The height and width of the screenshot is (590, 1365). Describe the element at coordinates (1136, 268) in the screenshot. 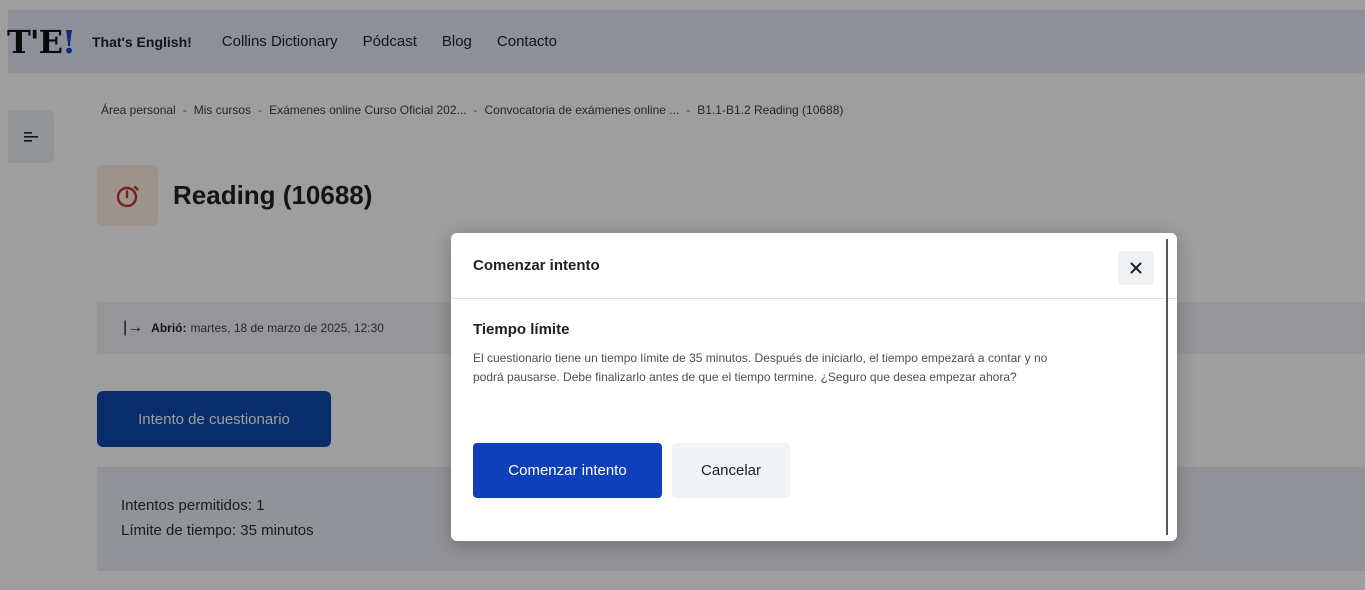

I see `close-icon` at that location.